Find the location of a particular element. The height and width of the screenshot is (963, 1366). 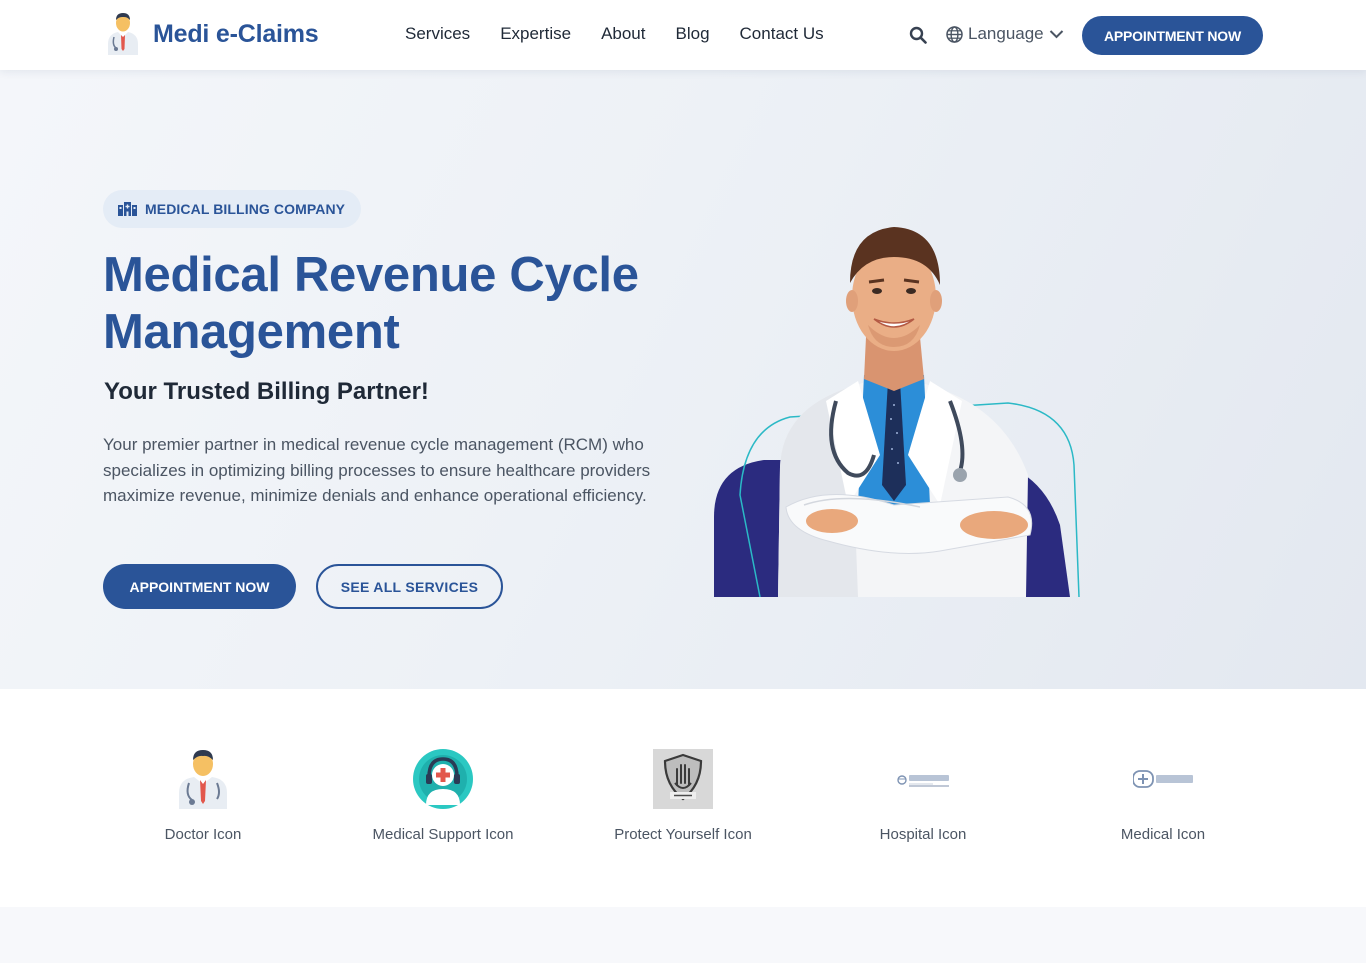

medical-support-icon is located at coordinates (443, 779).